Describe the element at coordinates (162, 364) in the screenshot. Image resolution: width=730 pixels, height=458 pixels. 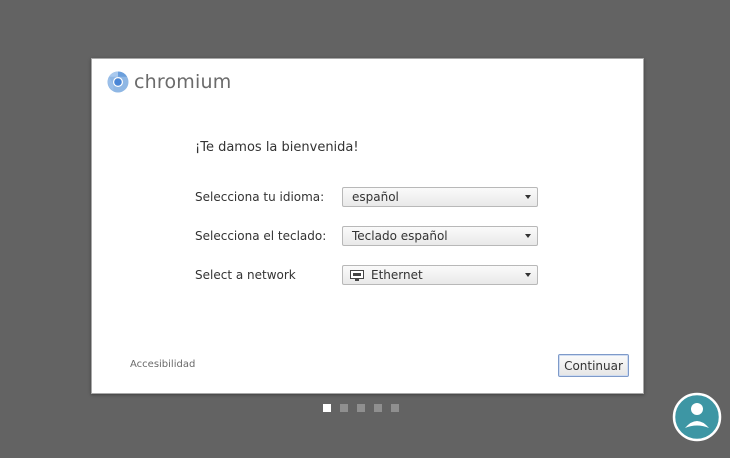
I see `accessibility-link: Accesibilidad` at that location.